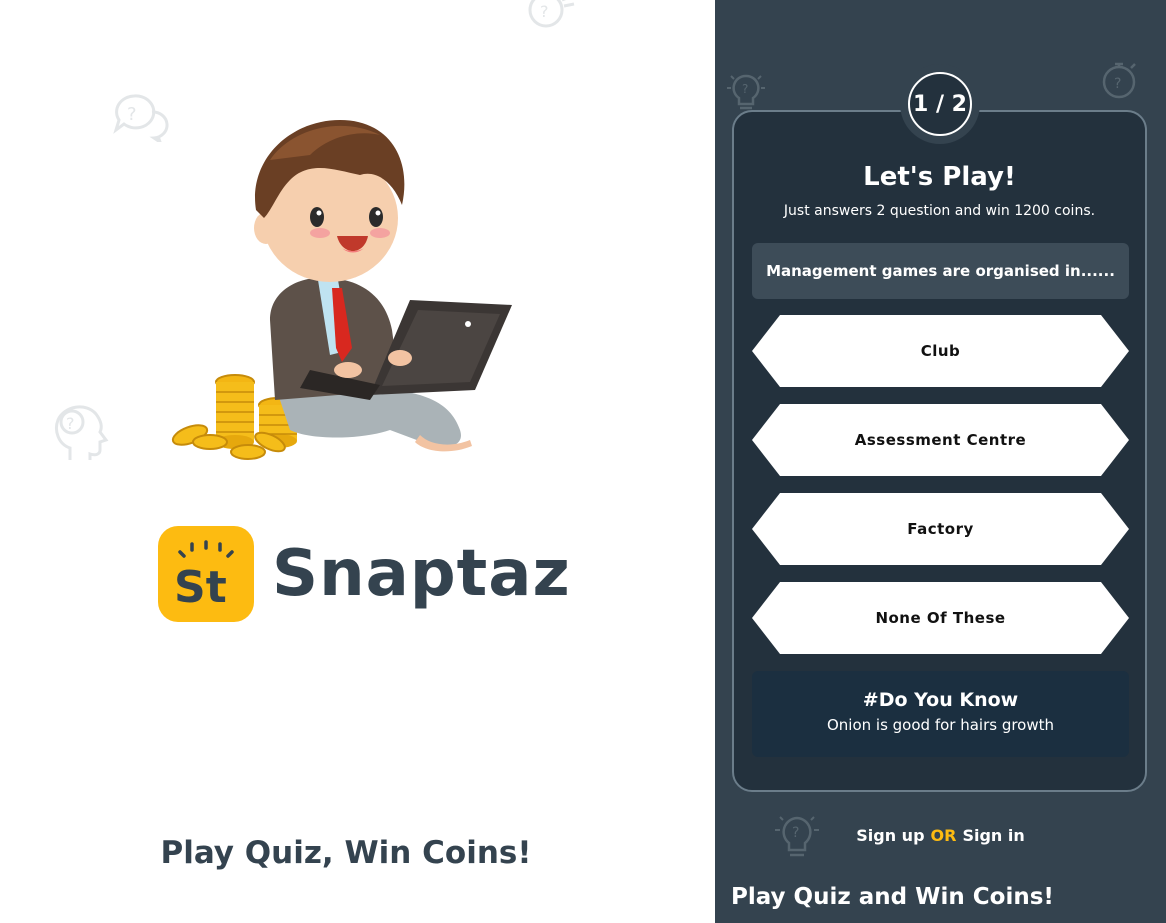 This screenshot has width=1166, height=923. I want to click on signin-link: Sign in, so click(993, 835).